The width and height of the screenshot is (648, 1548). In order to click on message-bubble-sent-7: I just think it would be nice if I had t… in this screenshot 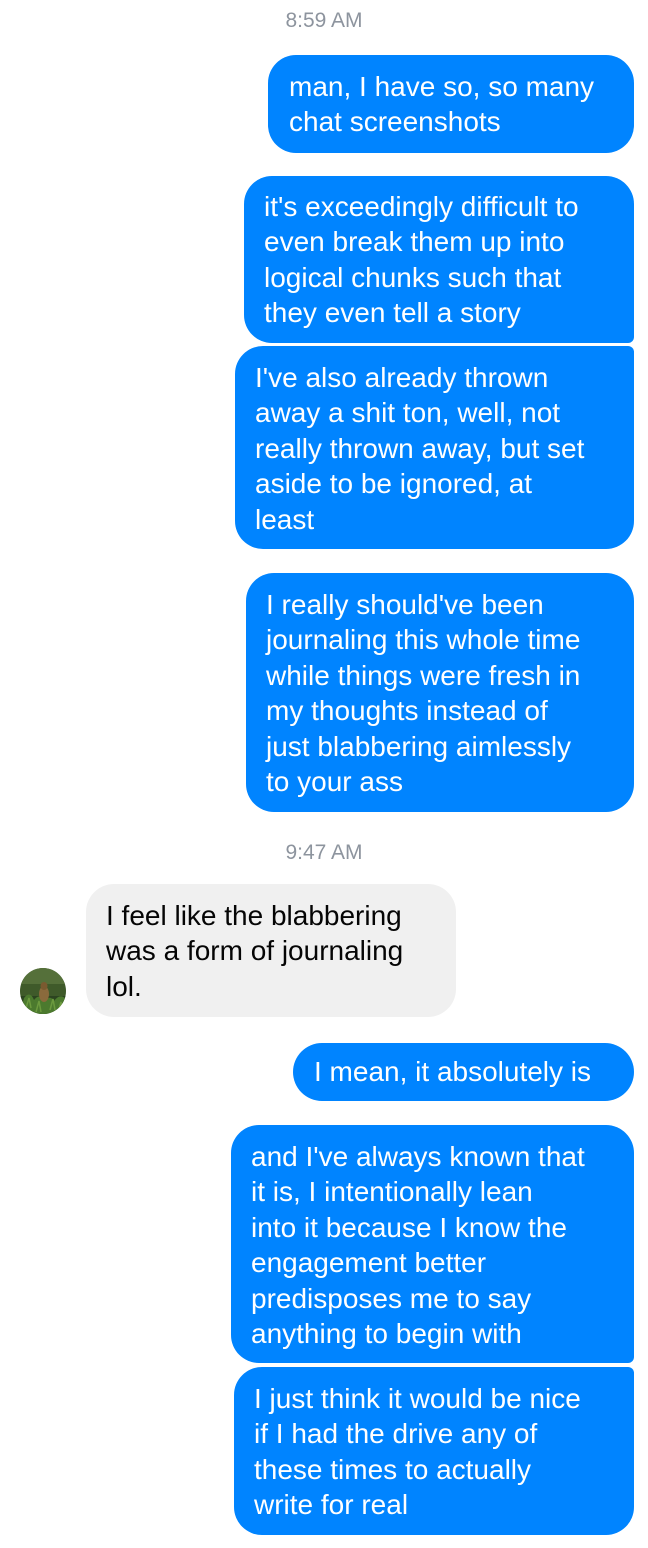, I will do `click(434, 1451)`.